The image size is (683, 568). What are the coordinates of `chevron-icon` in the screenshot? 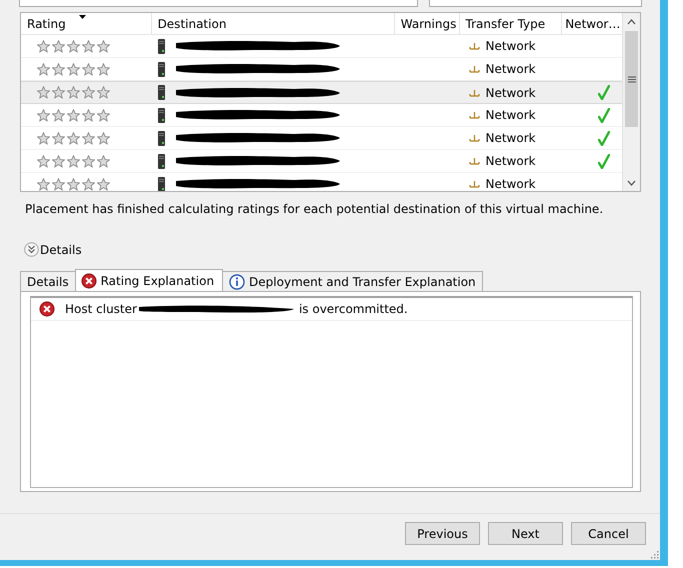 It's located at (31, 249).